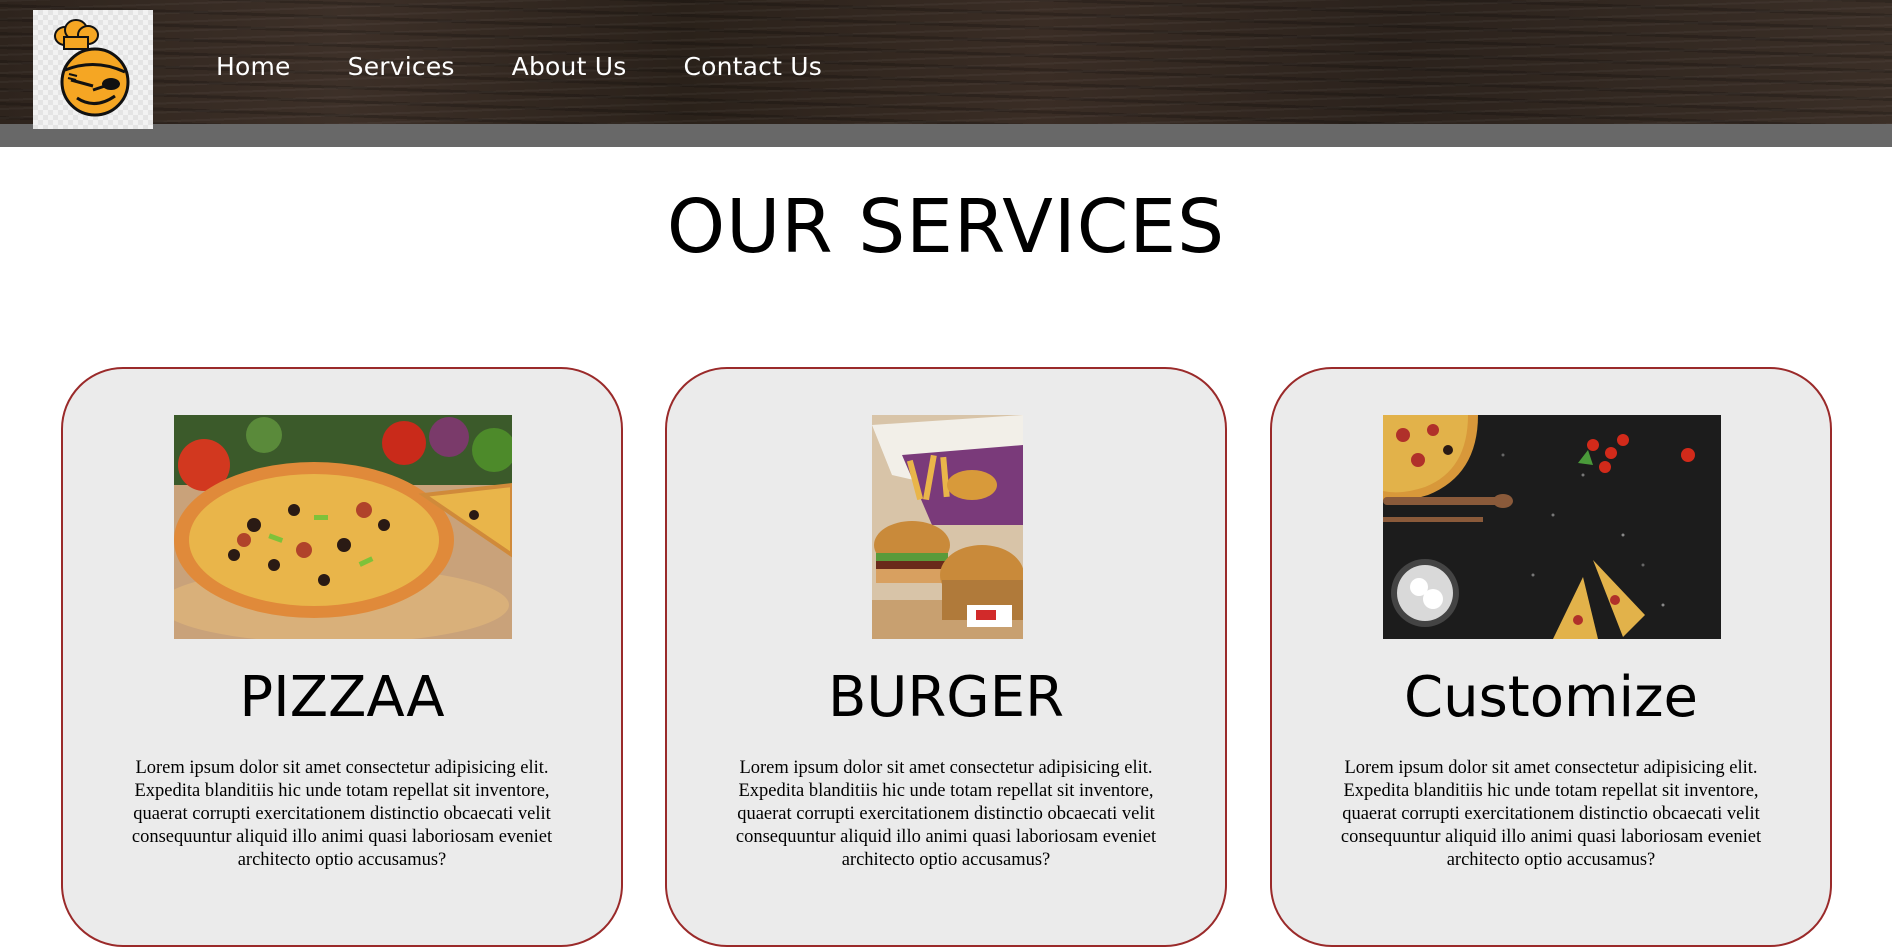 The width and height of the screenshot is (1892, 947). I want to click on header-divider-strip, so click(946, 135).